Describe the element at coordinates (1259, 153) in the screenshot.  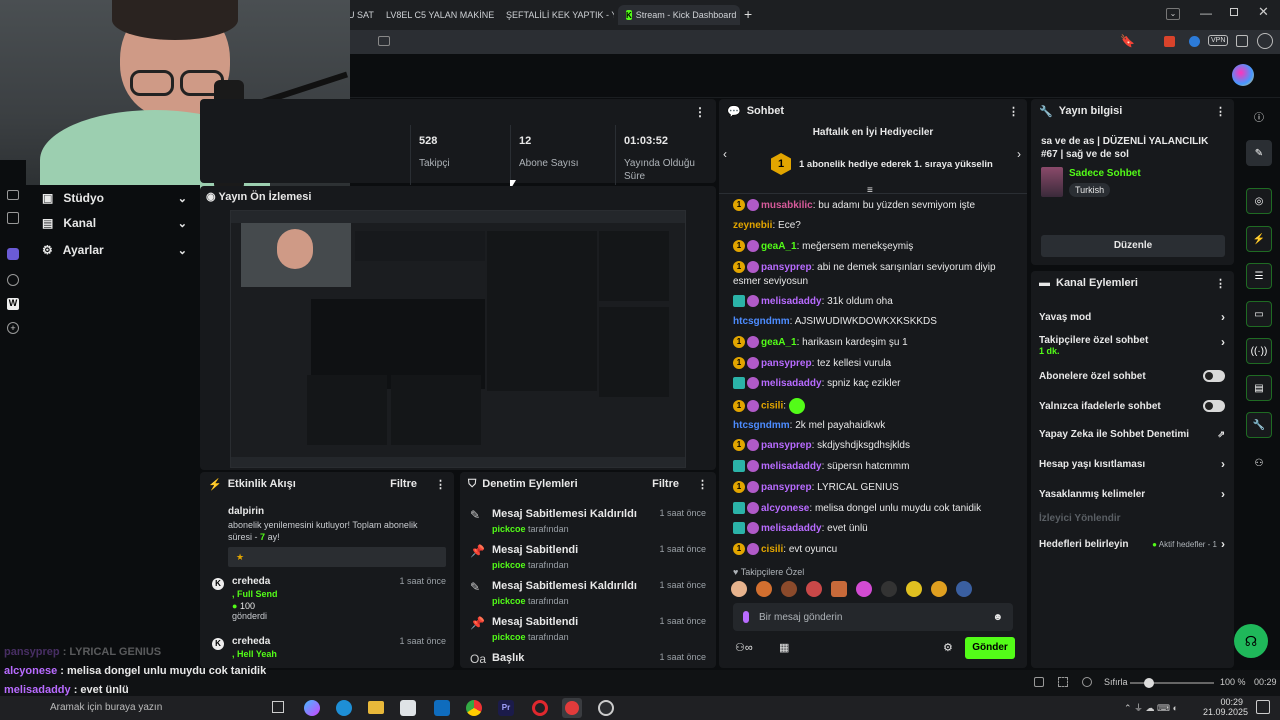
I see `pencil-icon: ✎` at that location.